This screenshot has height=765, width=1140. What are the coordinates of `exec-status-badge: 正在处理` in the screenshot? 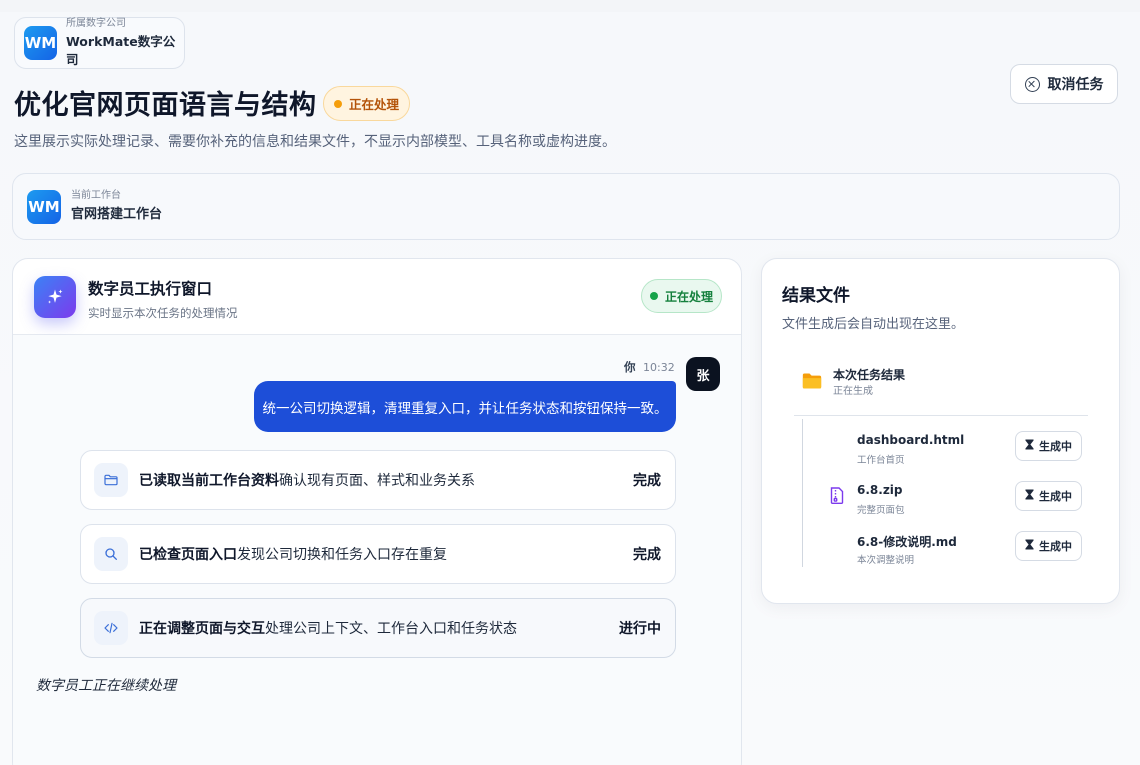 It's located at (681, 296).